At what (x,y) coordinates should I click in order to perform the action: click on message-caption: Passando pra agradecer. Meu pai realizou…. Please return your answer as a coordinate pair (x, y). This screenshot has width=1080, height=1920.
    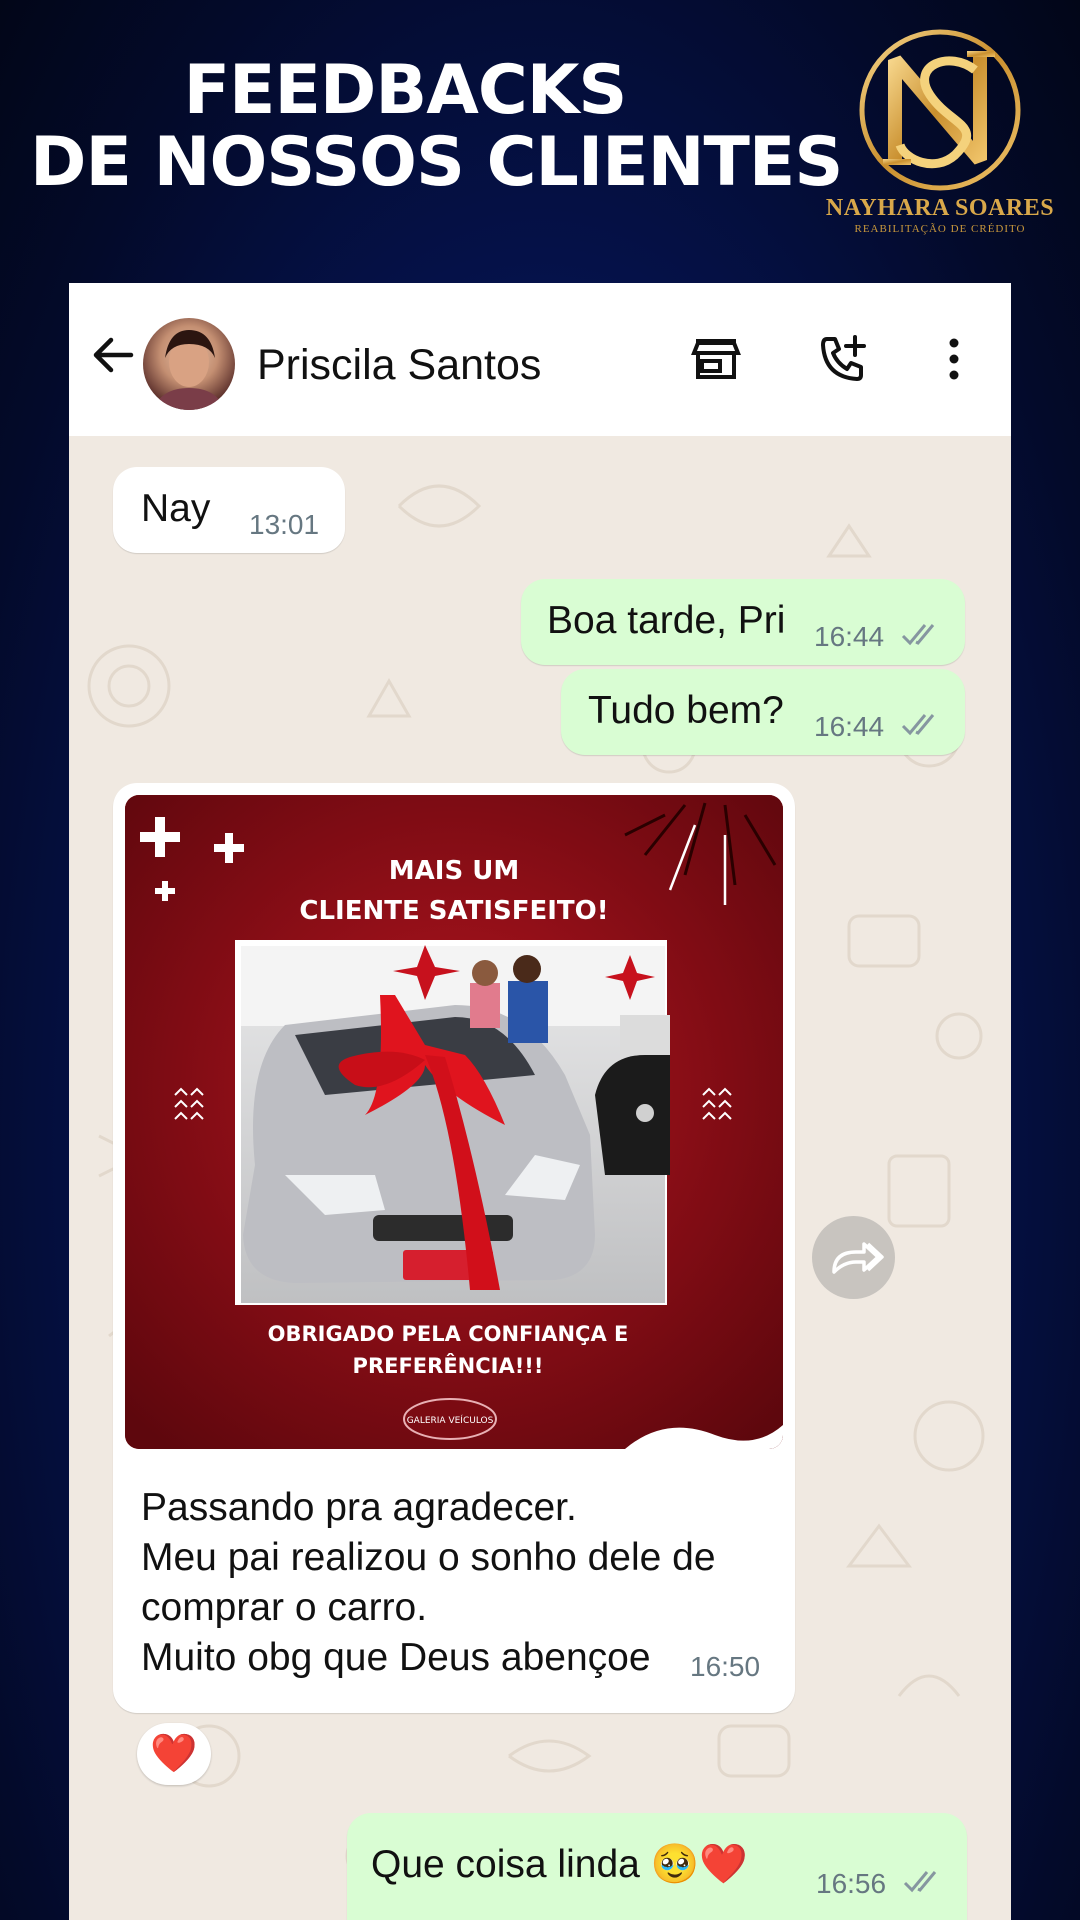
    Looking at the image, I should click on (428, 1583).